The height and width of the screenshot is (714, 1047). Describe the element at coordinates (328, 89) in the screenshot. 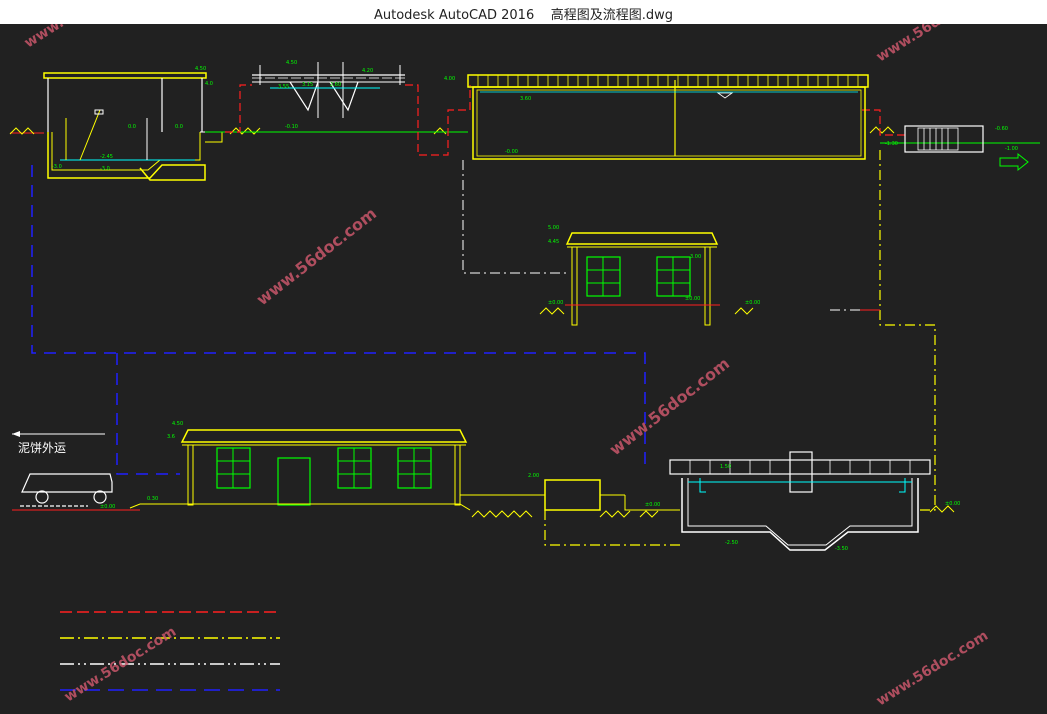

I see `channel-section: 4.50 4.20 3.55 3.15 2.60` at that location.